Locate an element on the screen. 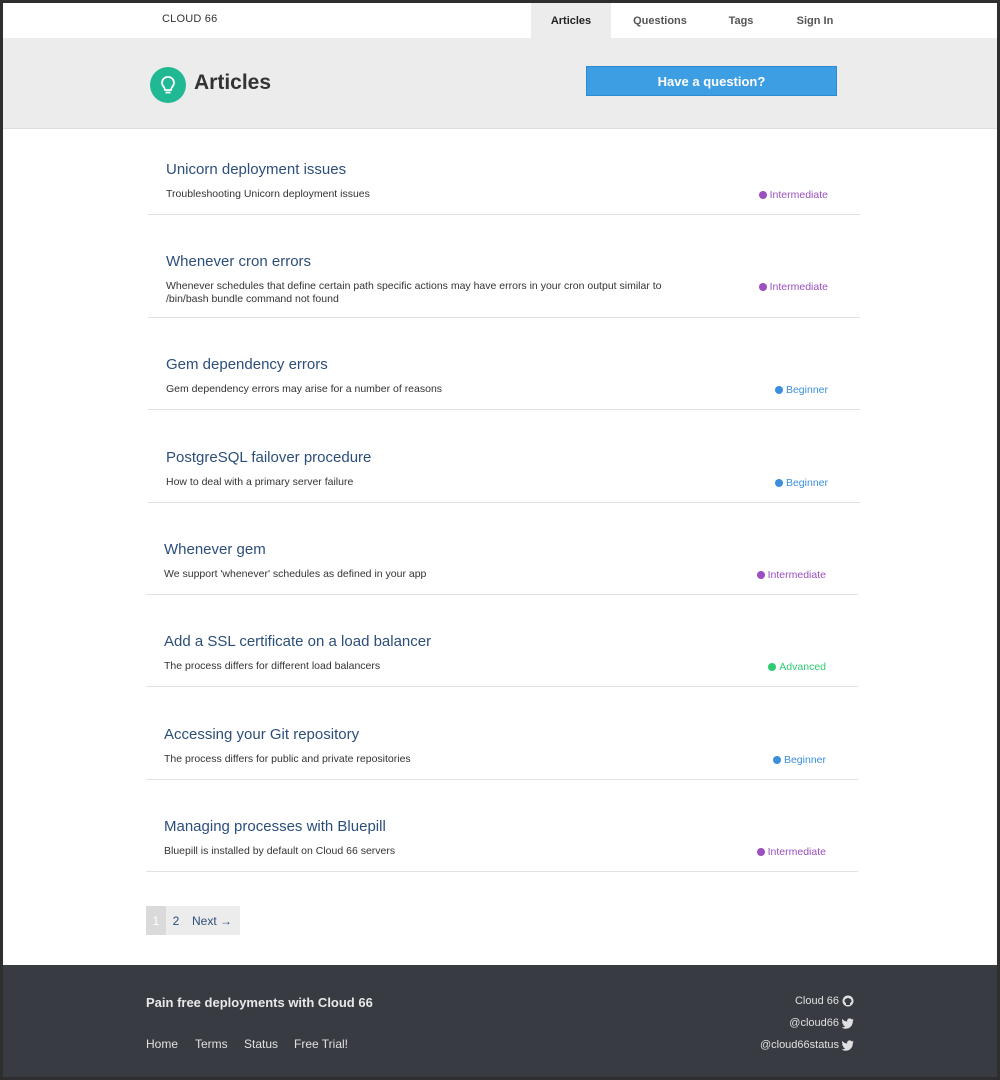 The image size is (1000, 1080). social-link-twitter-cloud66: @cloud66 is located at coordinates (821, 1023).